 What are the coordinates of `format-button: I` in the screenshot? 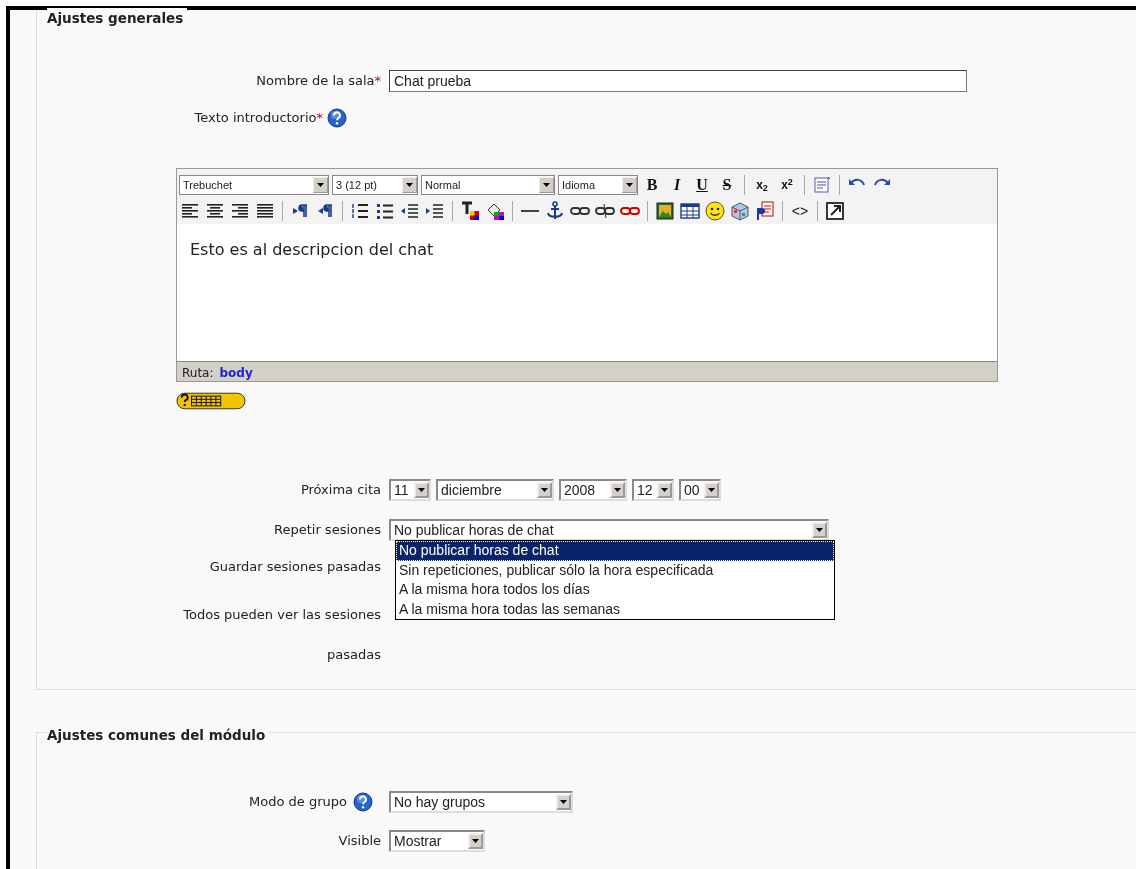 It's located at (677, 185).